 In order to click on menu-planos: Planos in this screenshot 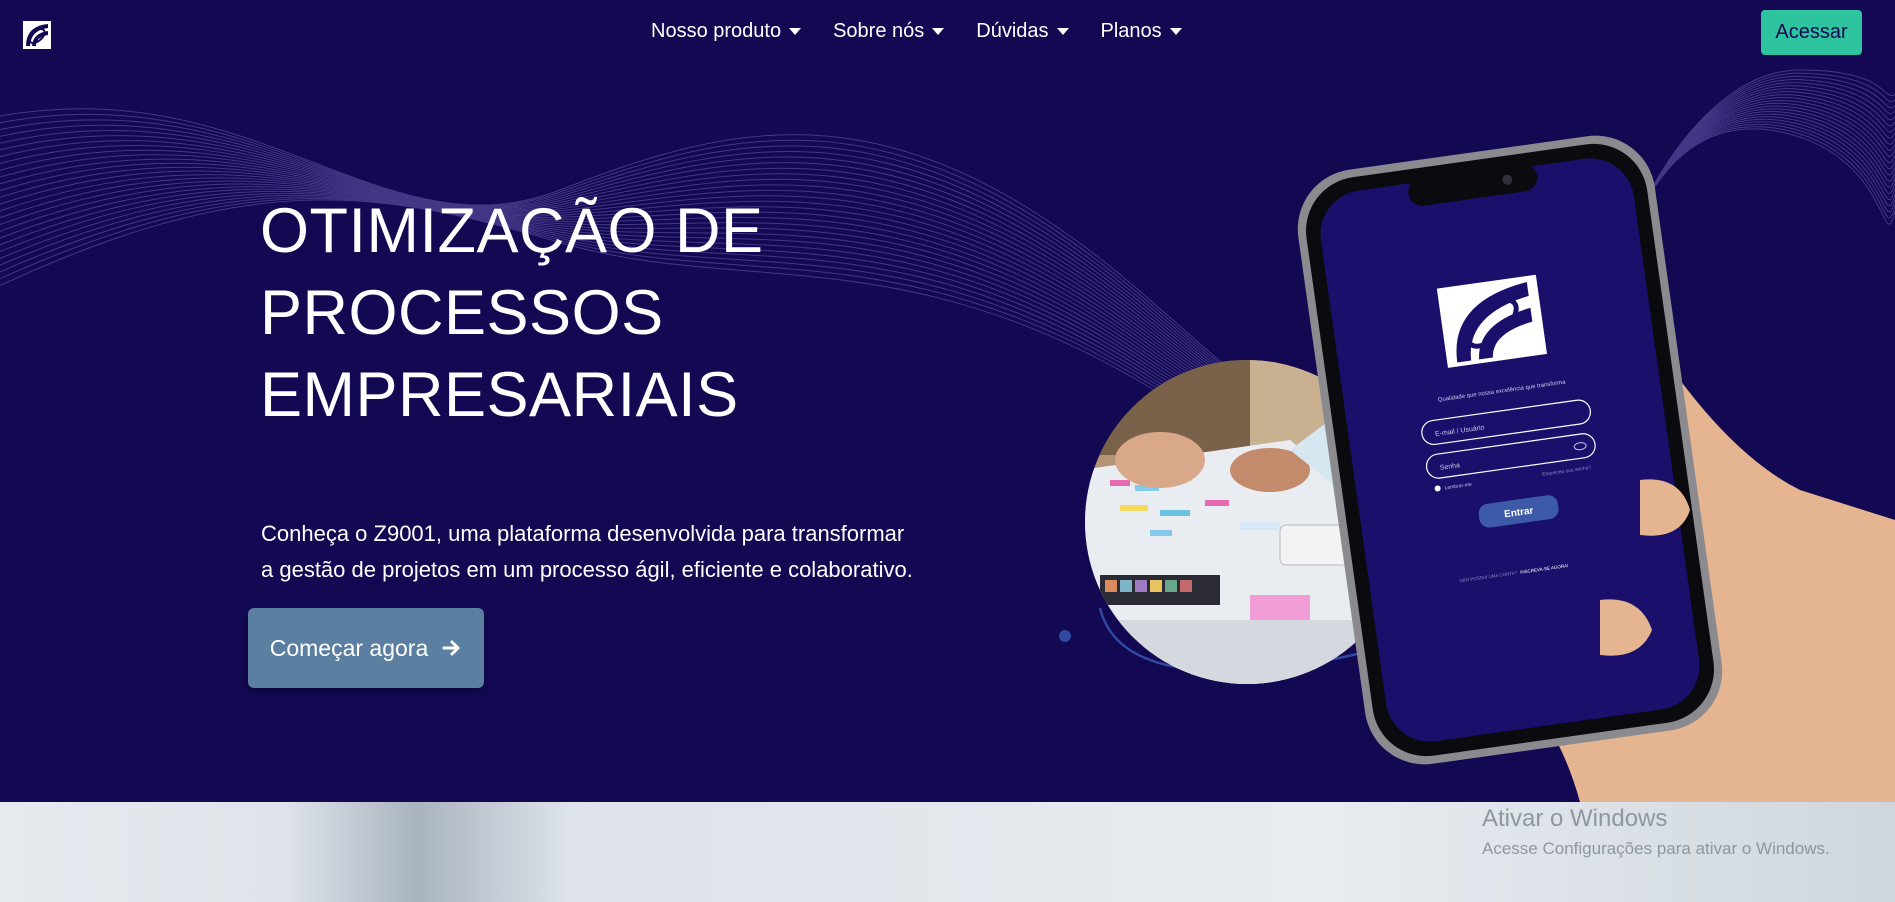, I will do `click(1141, 31)`.